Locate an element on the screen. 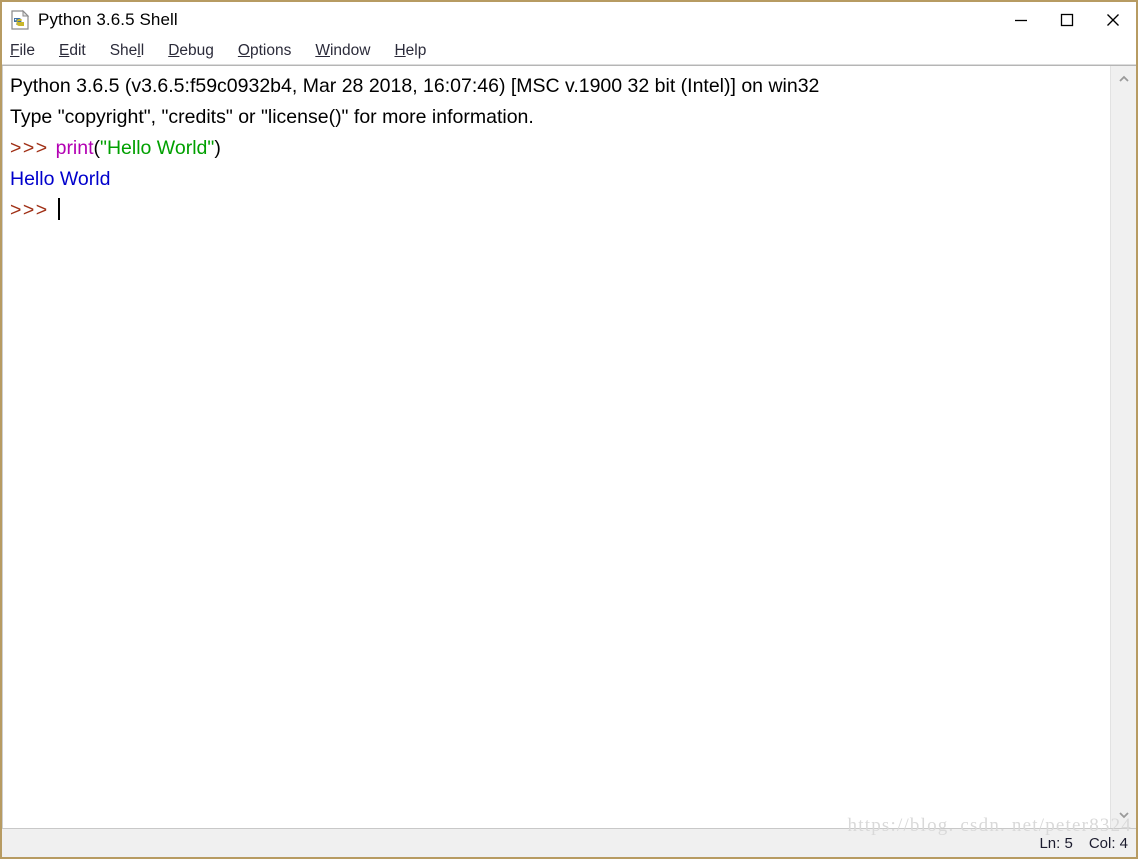 The width and height of the screenshot is (1138, 859). chevron-down-icon is located at coordinates (1123, 815).